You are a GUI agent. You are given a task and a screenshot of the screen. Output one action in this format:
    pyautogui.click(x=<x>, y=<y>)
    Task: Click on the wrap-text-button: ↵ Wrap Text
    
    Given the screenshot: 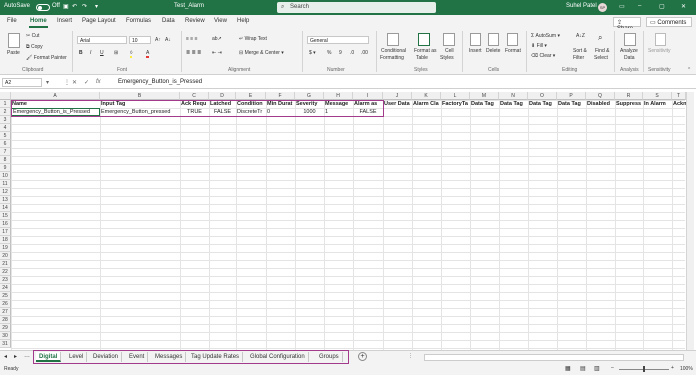 What is the action you would take?
    pyautogui.click(x=253, y=39)
    